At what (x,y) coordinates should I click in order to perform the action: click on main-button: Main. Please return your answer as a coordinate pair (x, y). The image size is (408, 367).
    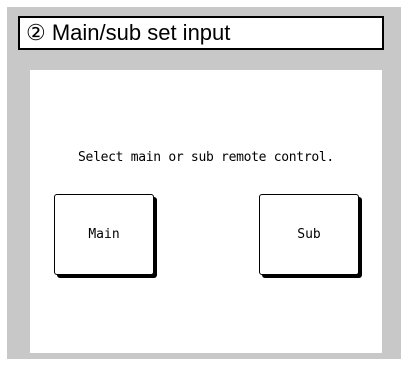
    Looking at the image, I should click on (104, 234).